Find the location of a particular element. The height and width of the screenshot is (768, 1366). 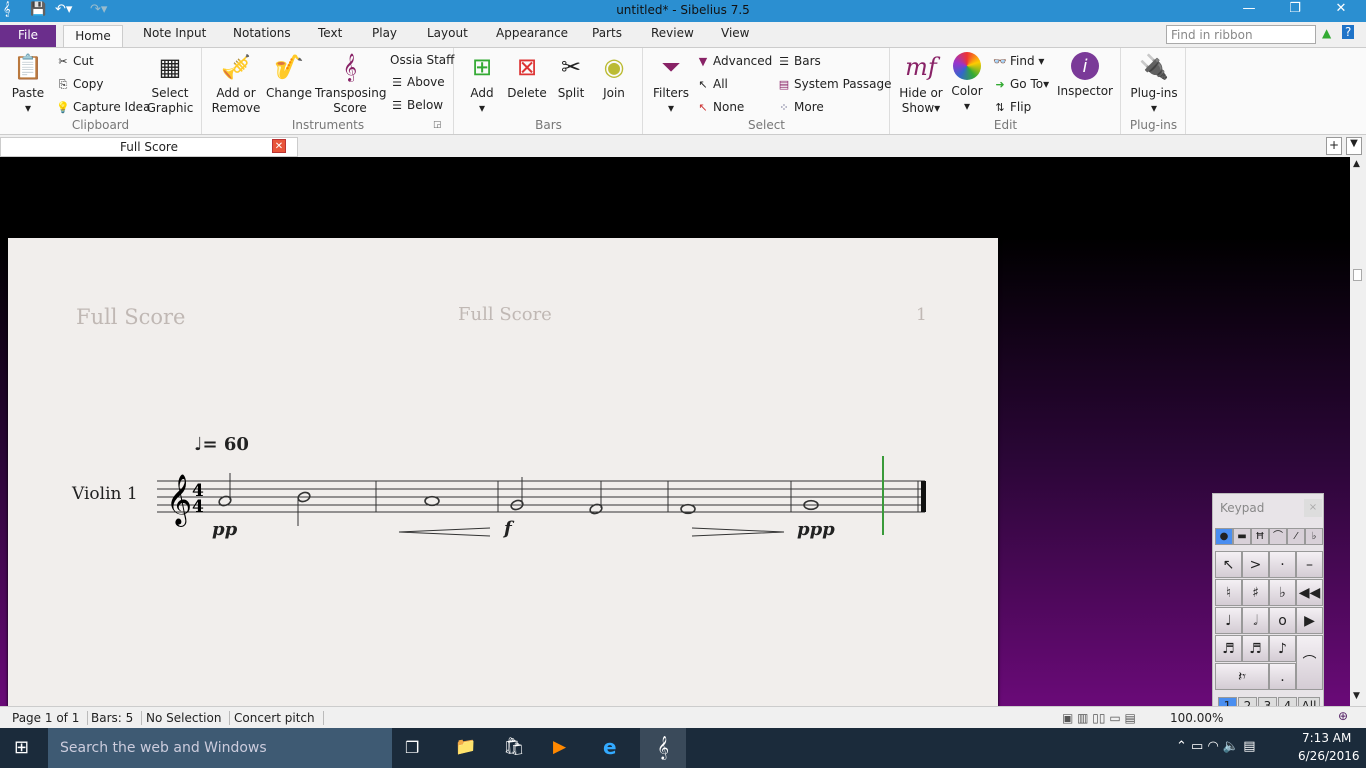

clock-date: 6/26/2016 is located at coordinates (1329, 756).